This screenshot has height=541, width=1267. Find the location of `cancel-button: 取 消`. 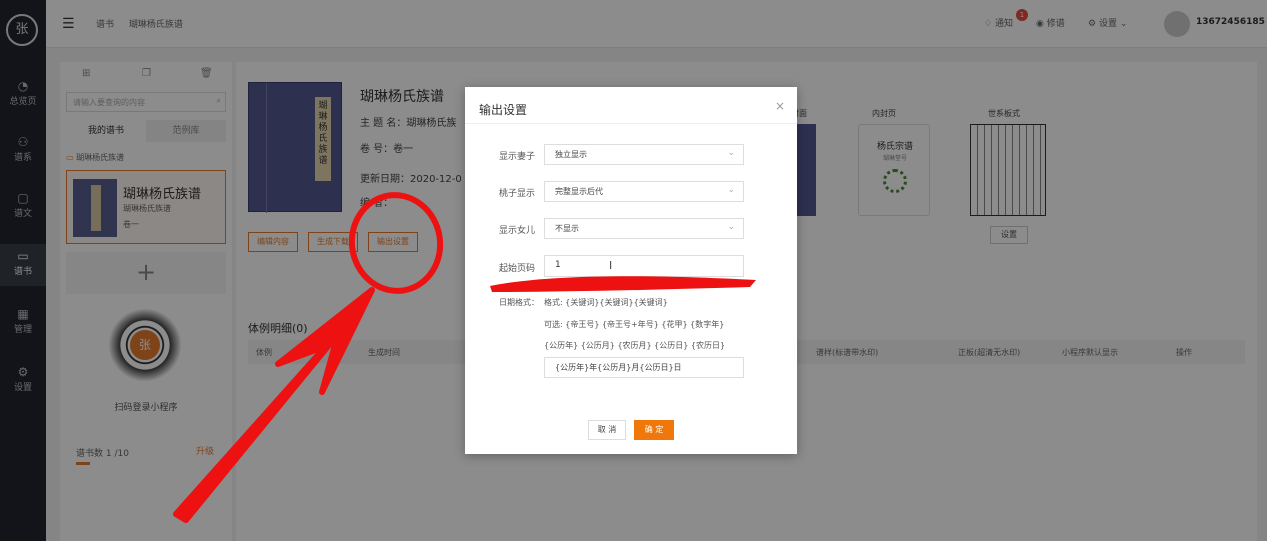

cancel-button: 取 消 is located at coordinates (607, 430).